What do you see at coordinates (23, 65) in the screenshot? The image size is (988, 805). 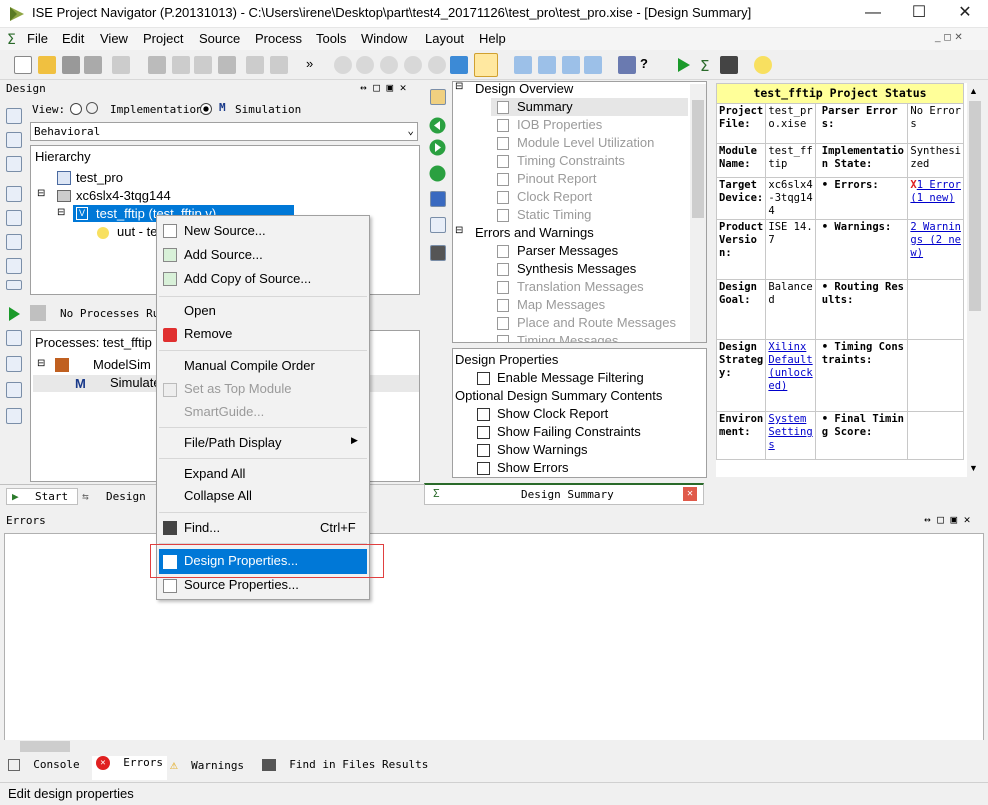 I see `new-file-icon` at bounding box center [23, 65].